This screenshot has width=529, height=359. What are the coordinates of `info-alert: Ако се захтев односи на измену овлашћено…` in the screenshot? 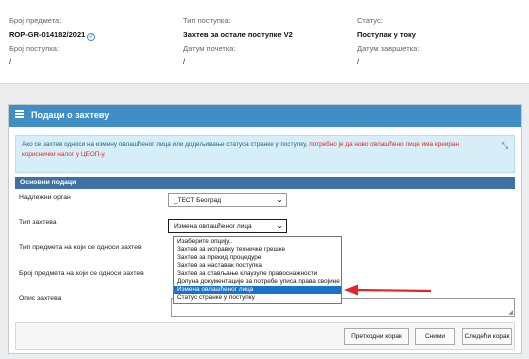 It's located at (265, 154).